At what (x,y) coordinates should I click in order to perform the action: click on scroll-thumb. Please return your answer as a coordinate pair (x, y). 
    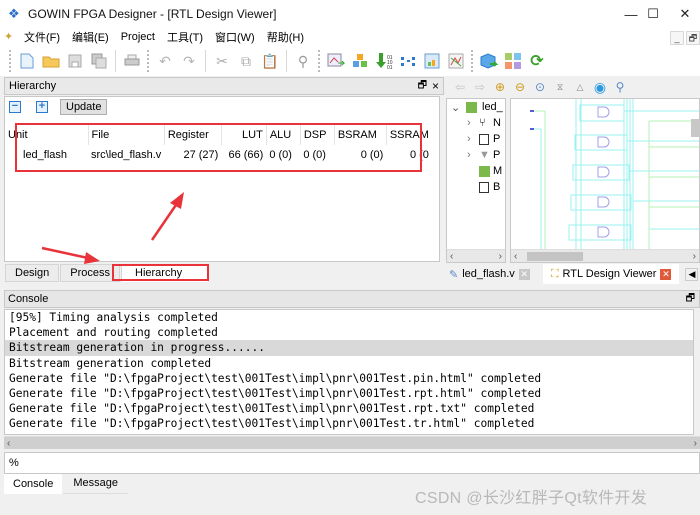
    Looking at the image, I should click on (555, 256).